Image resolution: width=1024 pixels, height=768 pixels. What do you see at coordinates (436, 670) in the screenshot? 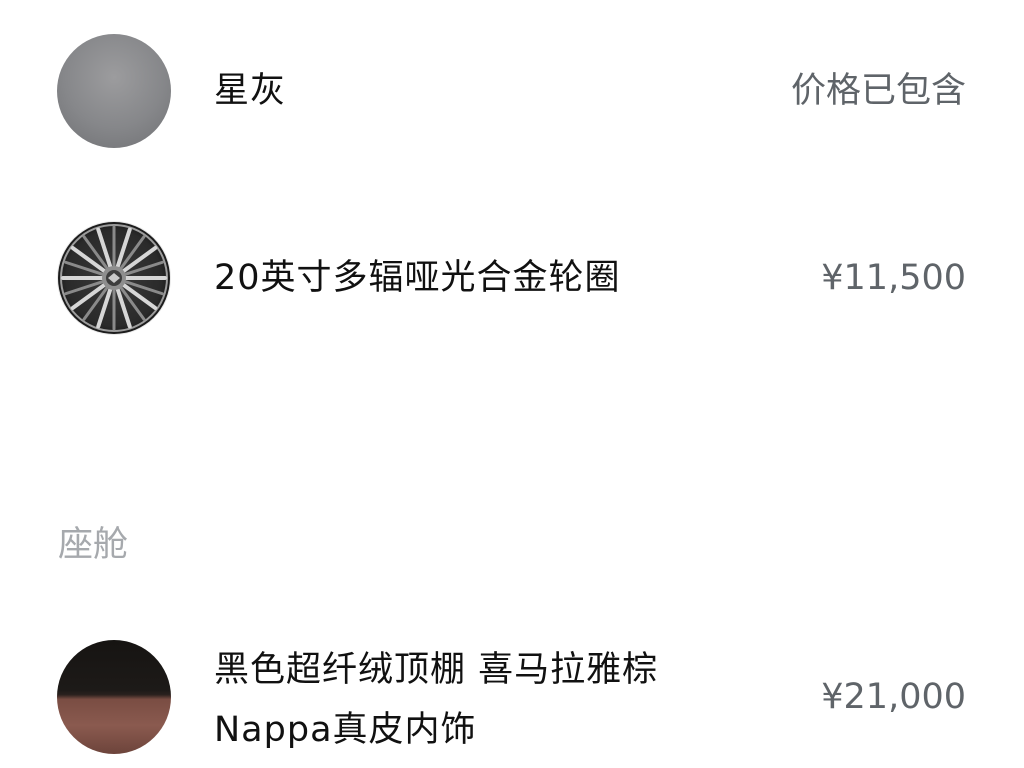
I see `option-name-line1: 黑色超纤绒顶棚 喜马拉雅棕` at bounding box center [436, 670].